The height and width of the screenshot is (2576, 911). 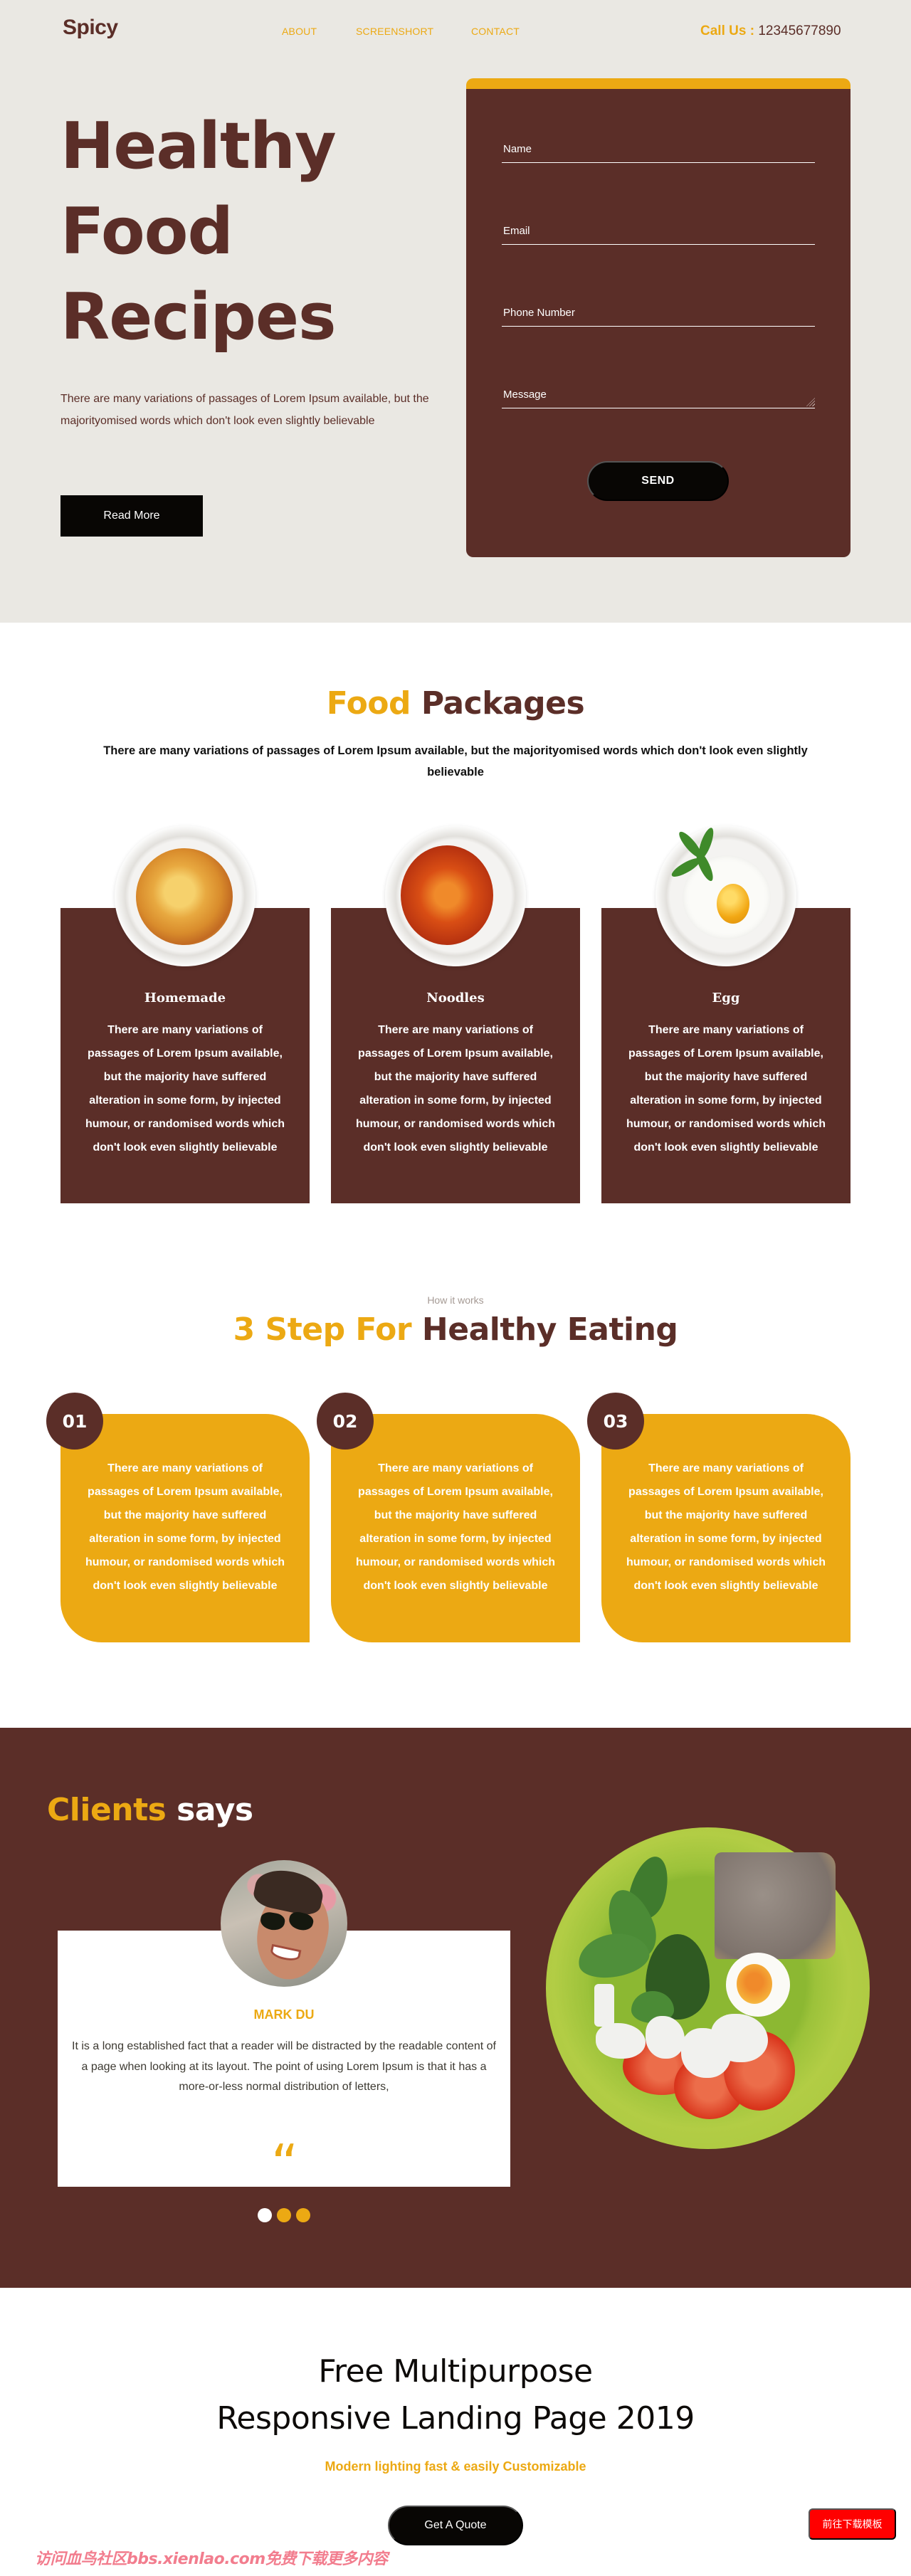 I want to click on quote-icon: “, so click(x=284, y=2164).